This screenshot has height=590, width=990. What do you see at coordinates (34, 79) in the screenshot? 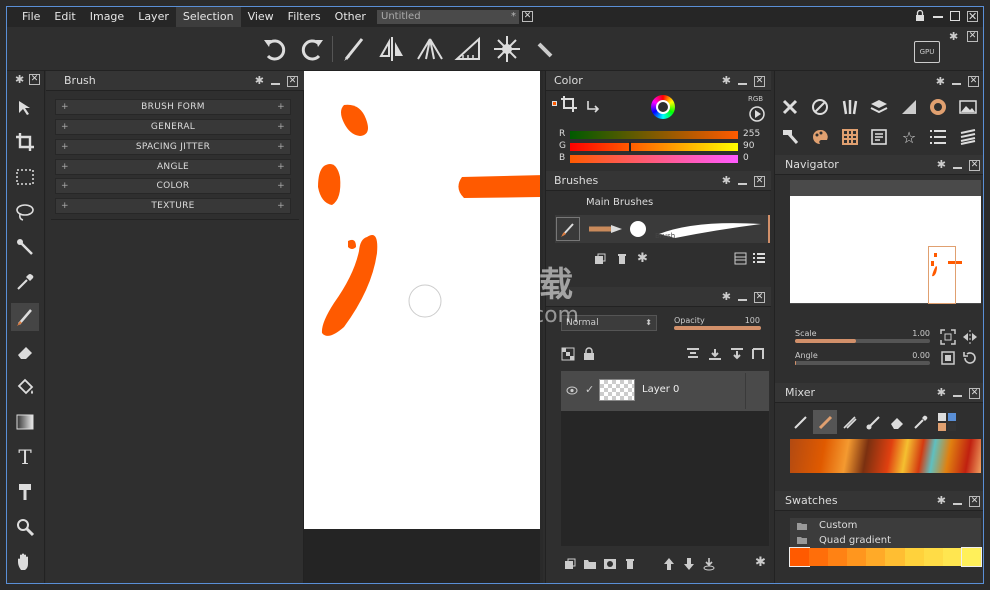
I see `tools-close-icon: ✕` at bounding box center [34, 79].